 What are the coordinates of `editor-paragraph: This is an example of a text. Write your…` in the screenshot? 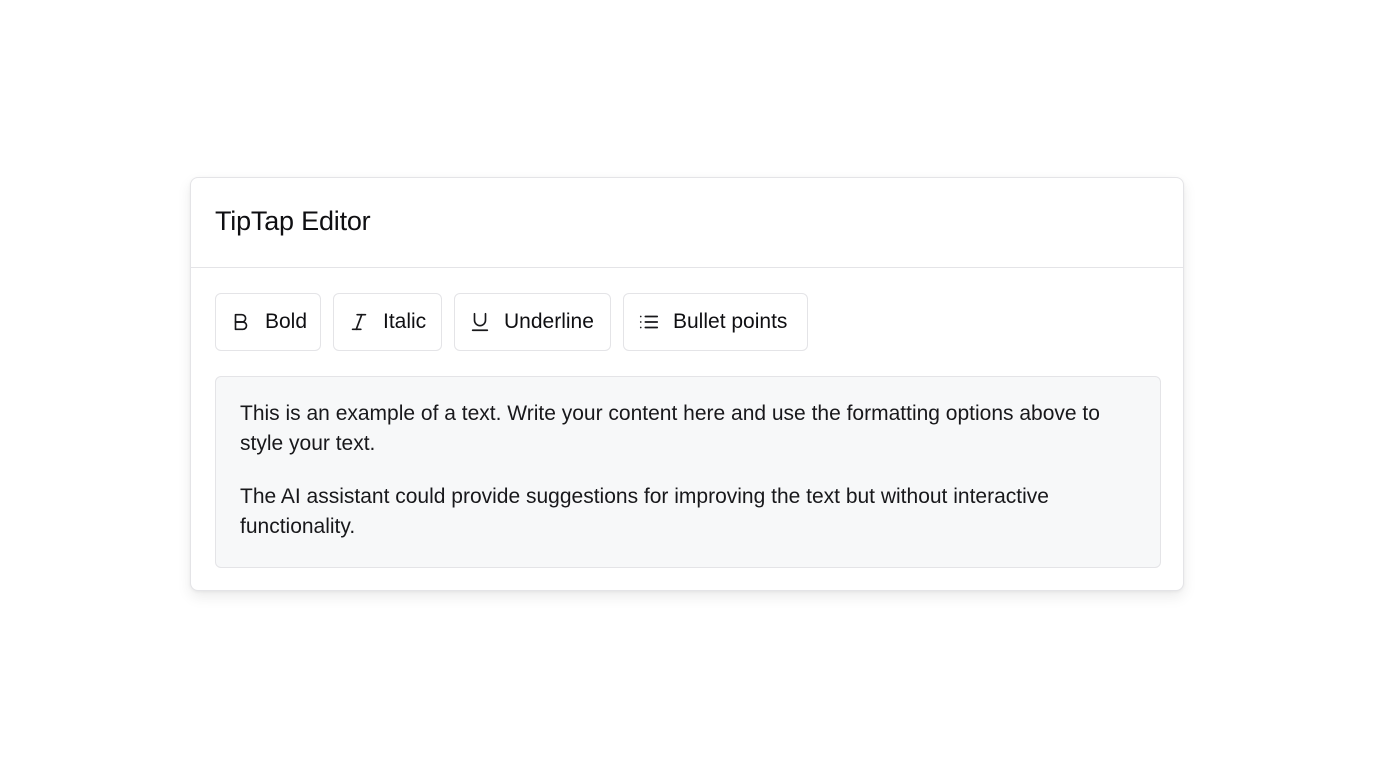 It's located at (670, 428).